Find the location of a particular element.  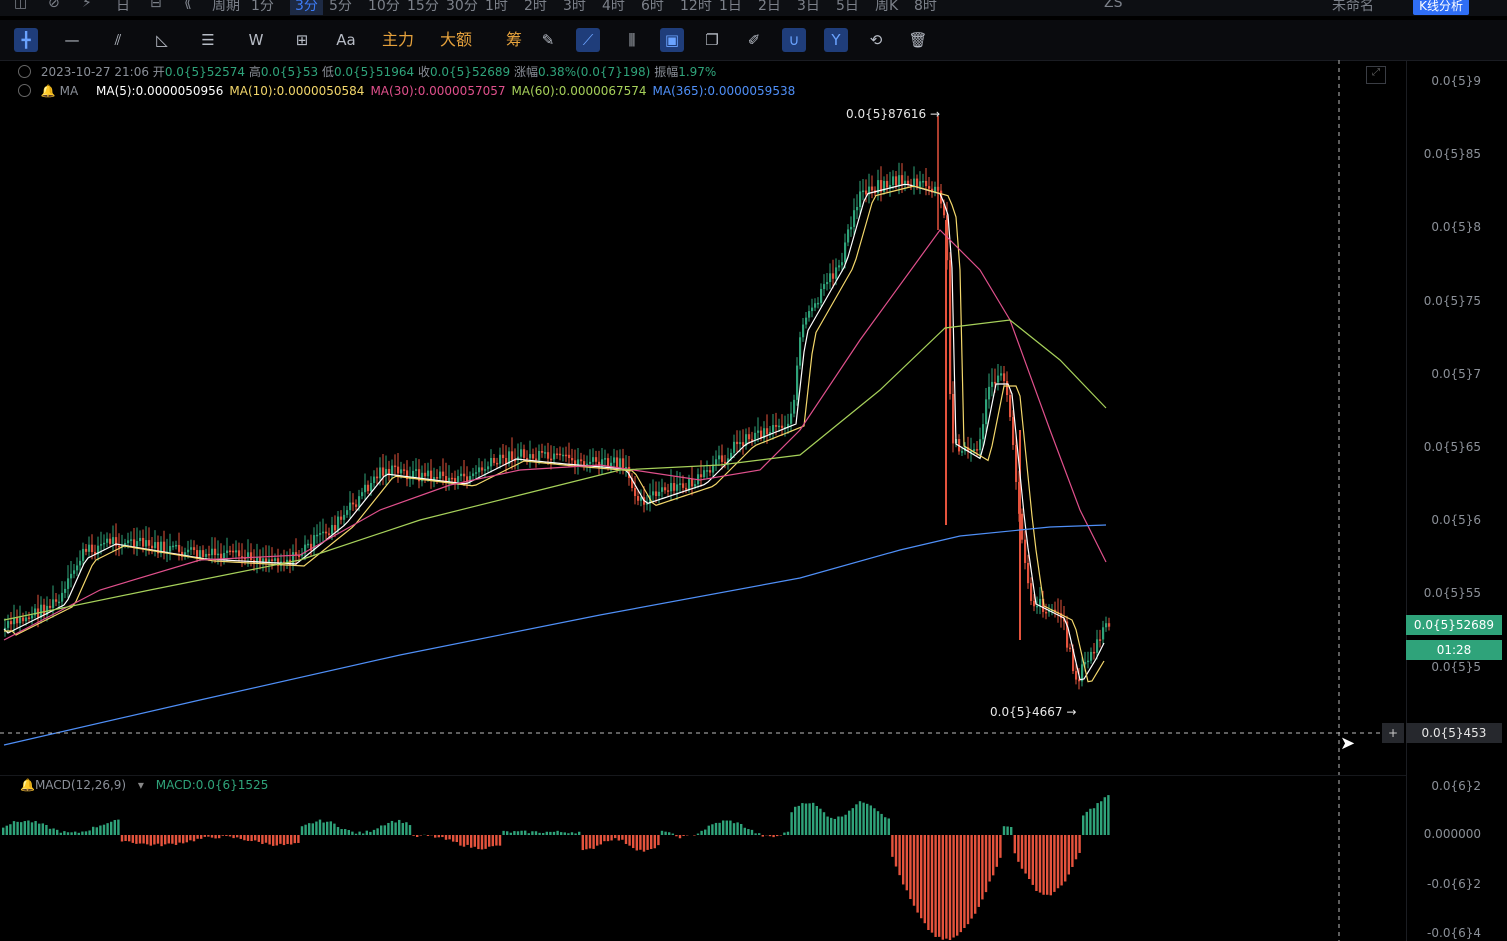

price-axis-label: 0.0{5}85 is located at coordinates (1452, 154).